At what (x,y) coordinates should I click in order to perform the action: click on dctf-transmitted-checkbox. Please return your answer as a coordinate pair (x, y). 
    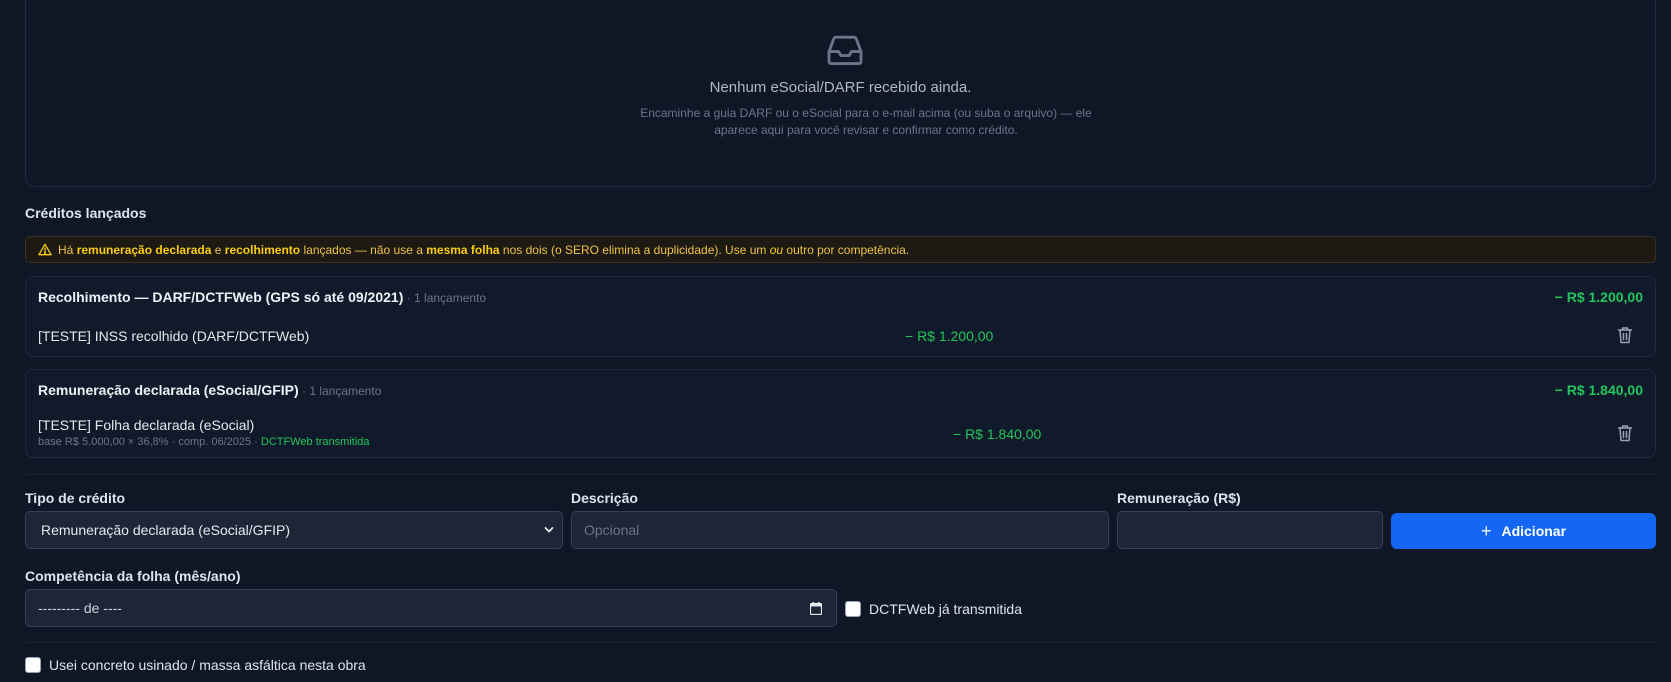
    Looking at the image, I should click on (853, 609).